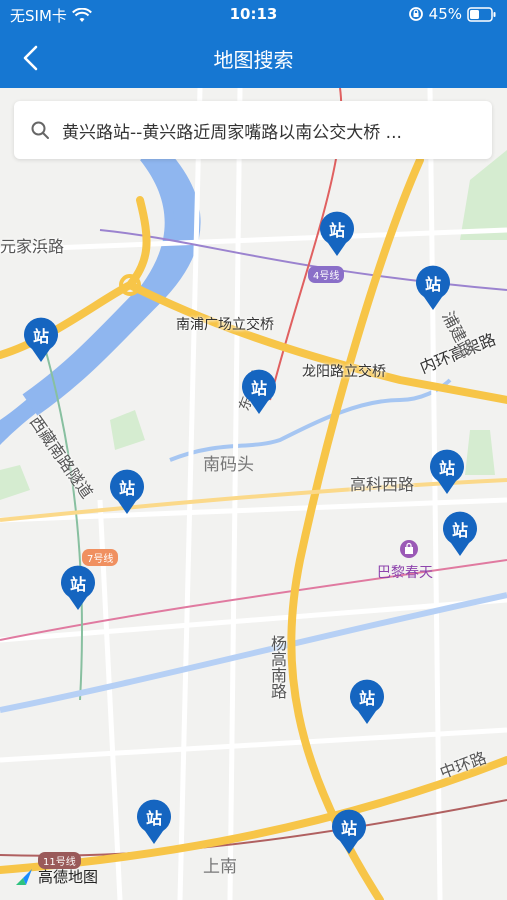 The image size is (507, 900). I want to click on interchange-label: 龙阳路立交桥, so click(344, 372).